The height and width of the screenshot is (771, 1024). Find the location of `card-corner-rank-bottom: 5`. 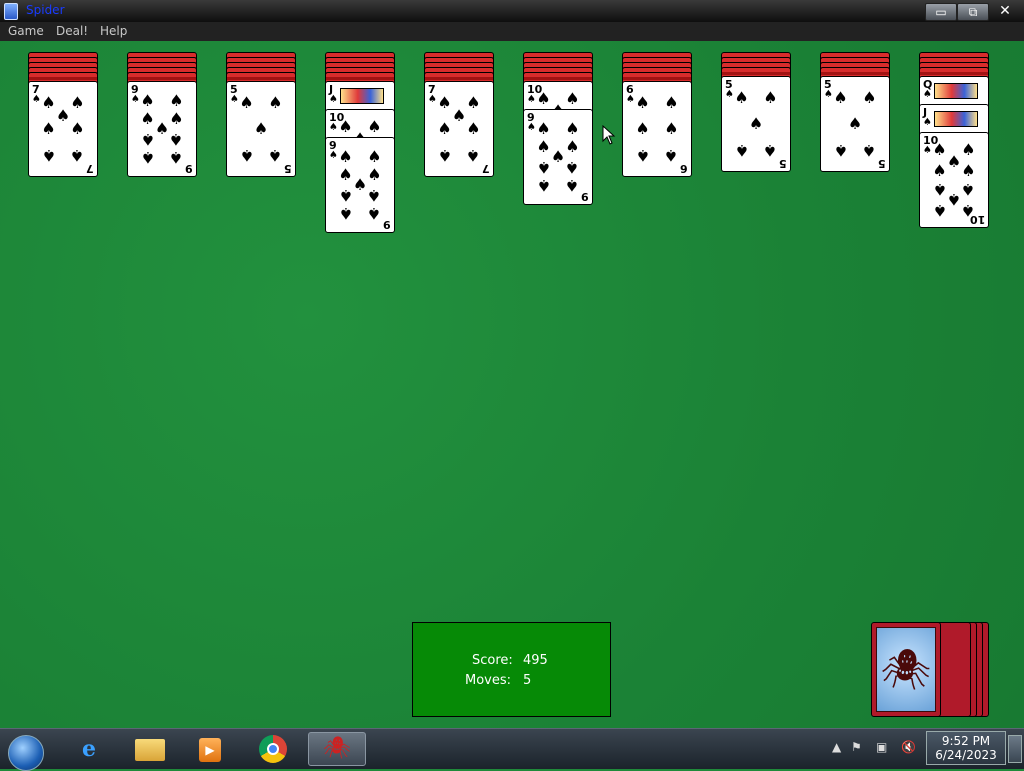

card-corner-rank-bottom: 5 is located at coordinates (783, 163).